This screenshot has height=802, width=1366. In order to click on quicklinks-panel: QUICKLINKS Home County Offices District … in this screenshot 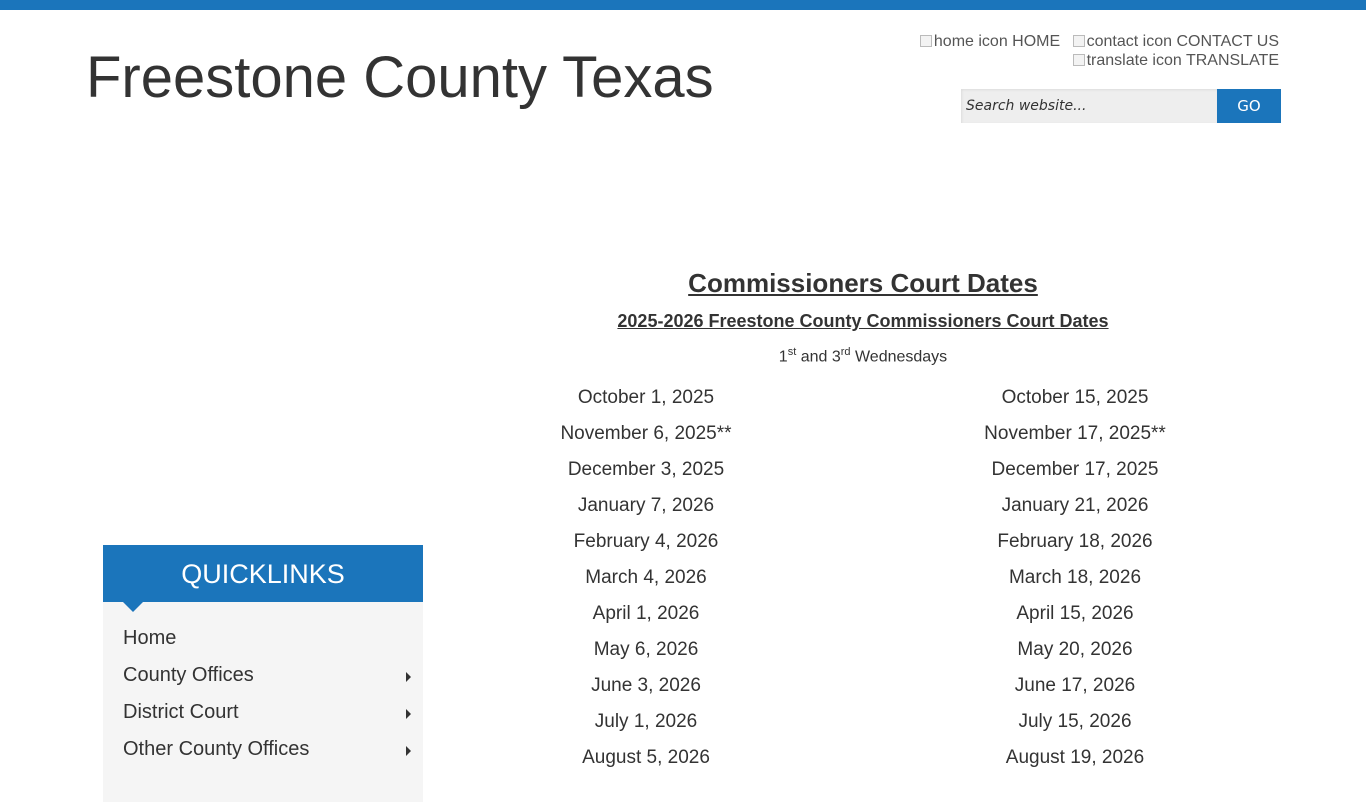, I will do `click(263, 673)`.